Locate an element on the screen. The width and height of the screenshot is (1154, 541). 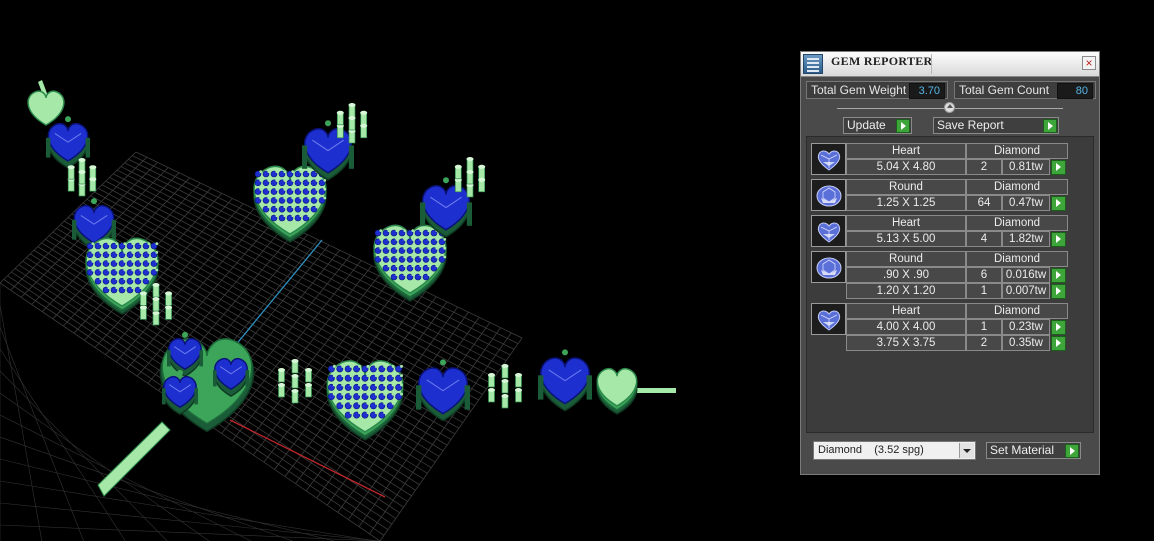
gem-weight-value: 0.23tw is located at coordinates (1026, 327).